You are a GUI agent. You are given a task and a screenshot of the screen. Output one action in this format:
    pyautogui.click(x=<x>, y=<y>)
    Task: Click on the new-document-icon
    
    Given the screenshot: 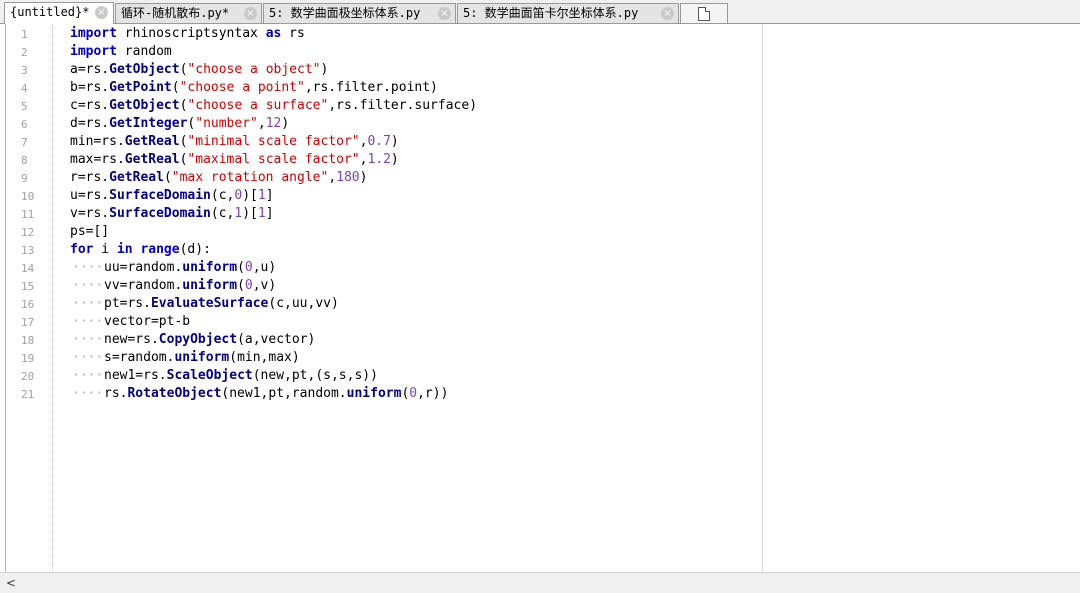 What is the action you would take?
    pyautogui.click(x=704, y=14)
    